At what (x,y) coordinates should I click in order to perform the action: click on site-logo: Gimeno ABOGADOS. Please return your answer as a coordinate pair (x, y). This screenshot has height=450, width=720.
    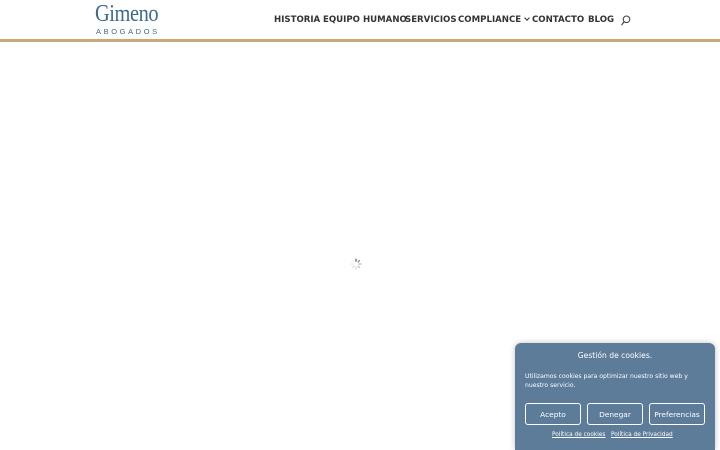
    Looking at the image, I should click on (129, 20).